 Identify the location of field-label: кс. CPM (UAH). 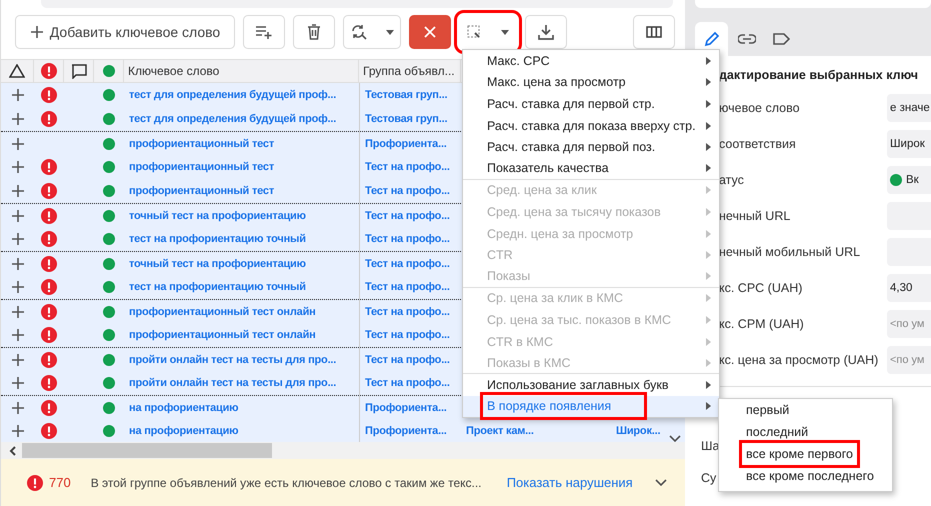
(762, 324).